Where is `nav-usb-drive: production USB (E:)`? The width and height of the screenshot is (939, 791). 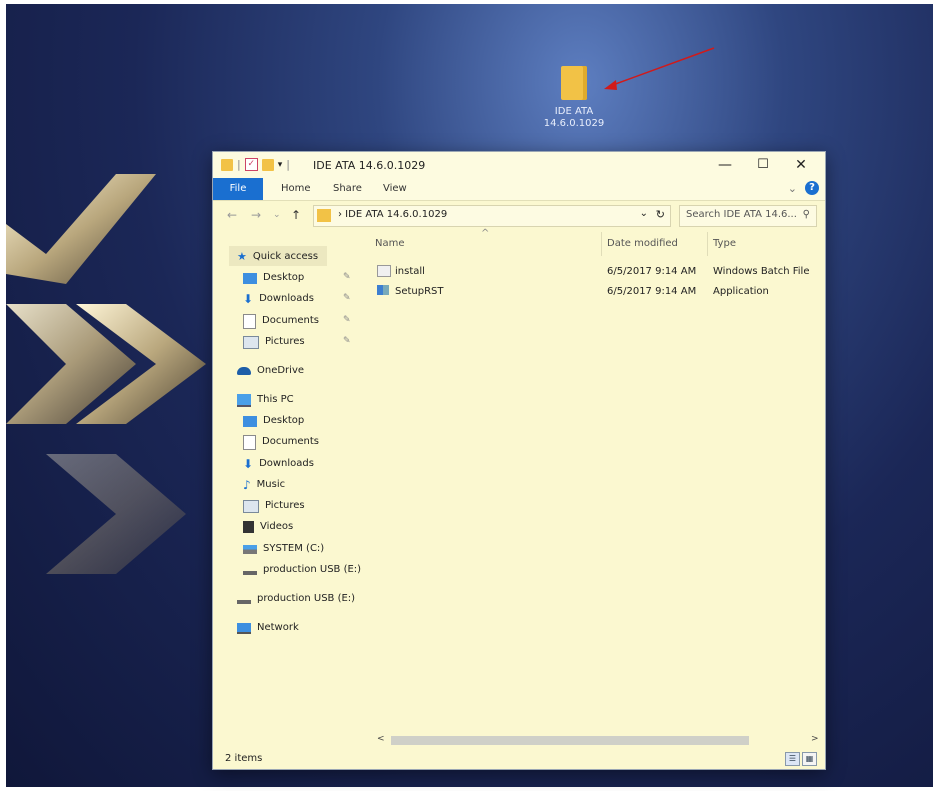
nav-usb-drive: production USB (E:) is located at coordinates (296, 599).